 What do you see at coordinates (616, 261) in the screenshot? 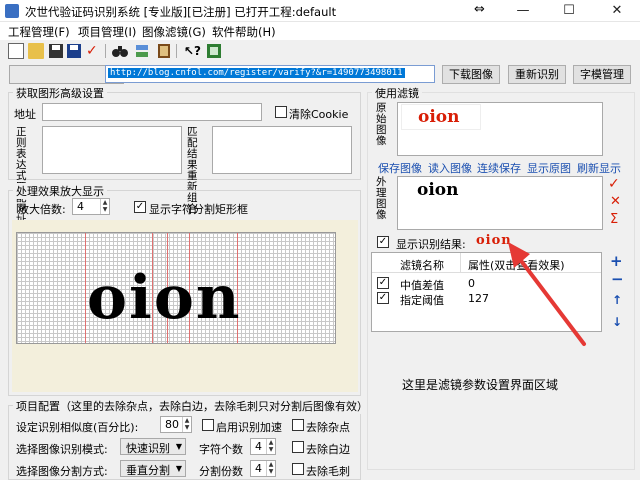
I see `add-filter-icon: +` at bounding box center [616, 261].